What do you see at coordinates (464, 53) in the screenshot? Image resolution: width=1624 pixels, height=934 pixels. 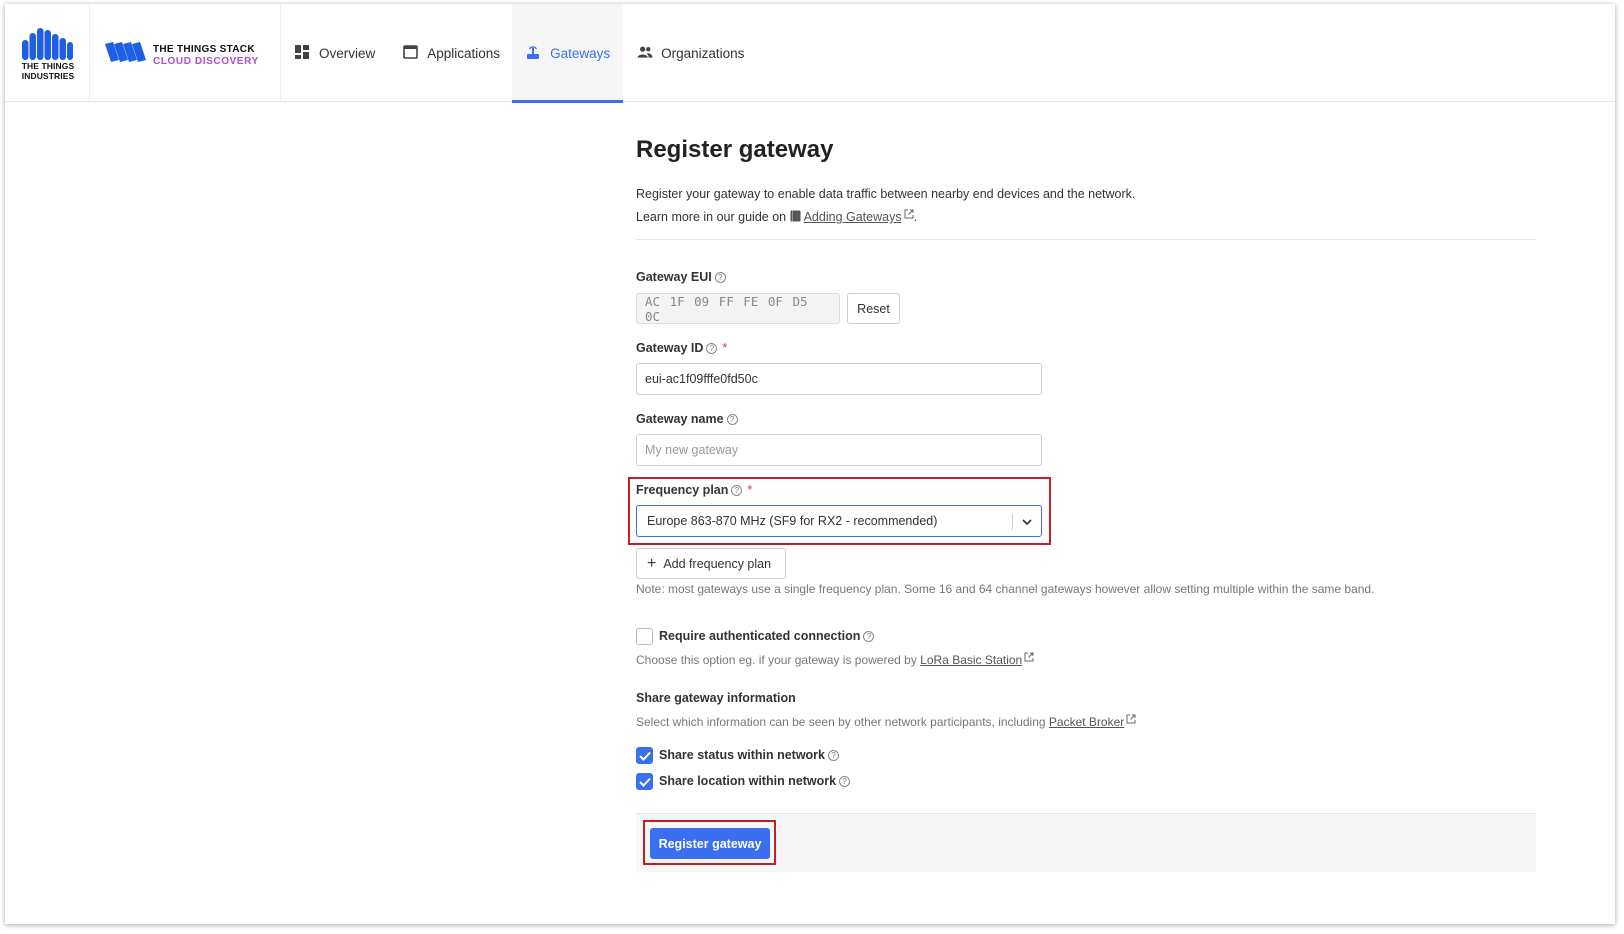 I see `nav-applications-label: Applications` at bounding box center [464, 53].